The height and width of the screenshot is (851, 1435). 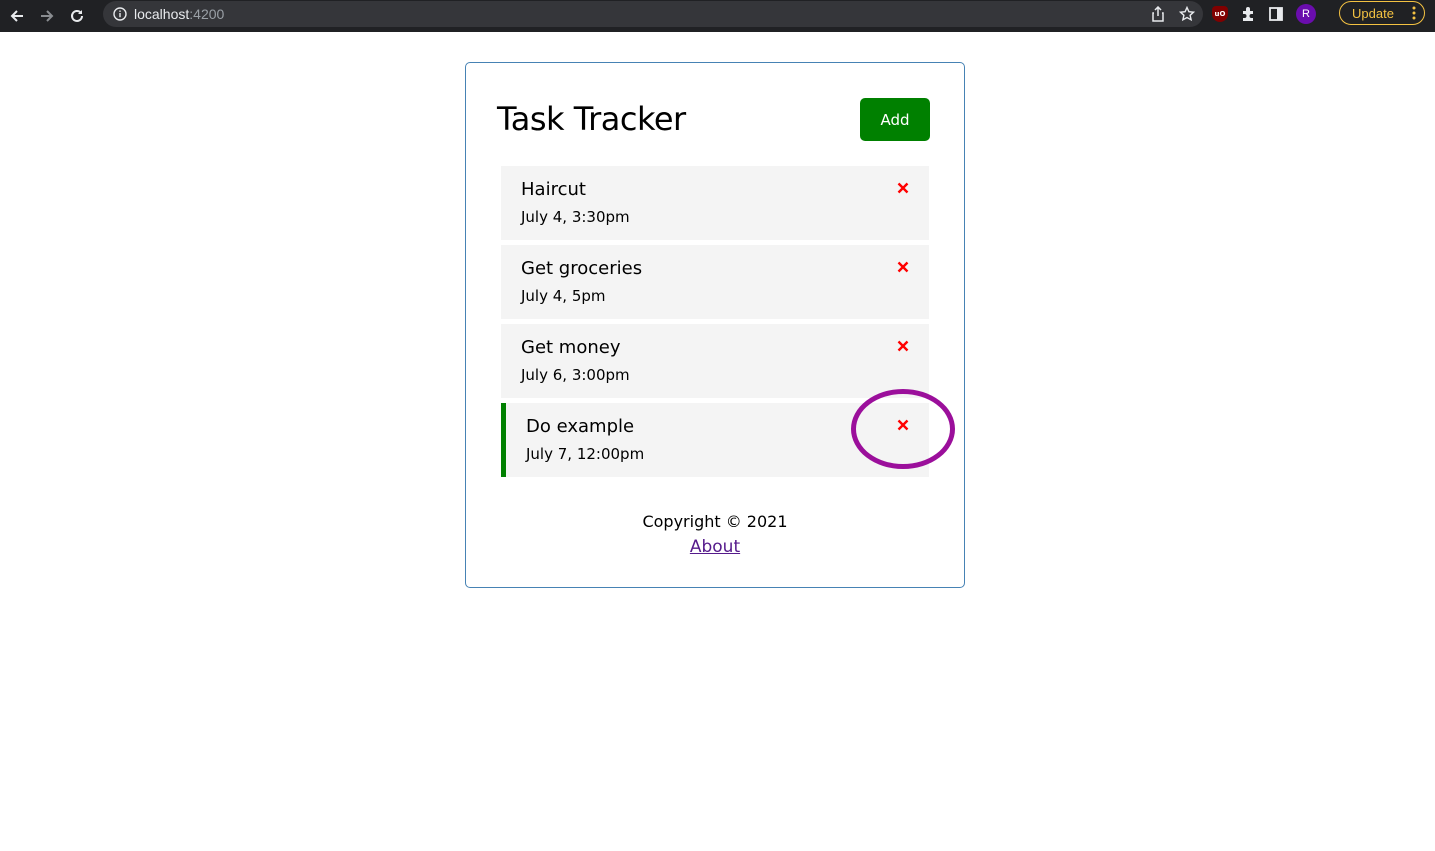 I want to click on profile-initial: R, so click(x=1306, y=14).